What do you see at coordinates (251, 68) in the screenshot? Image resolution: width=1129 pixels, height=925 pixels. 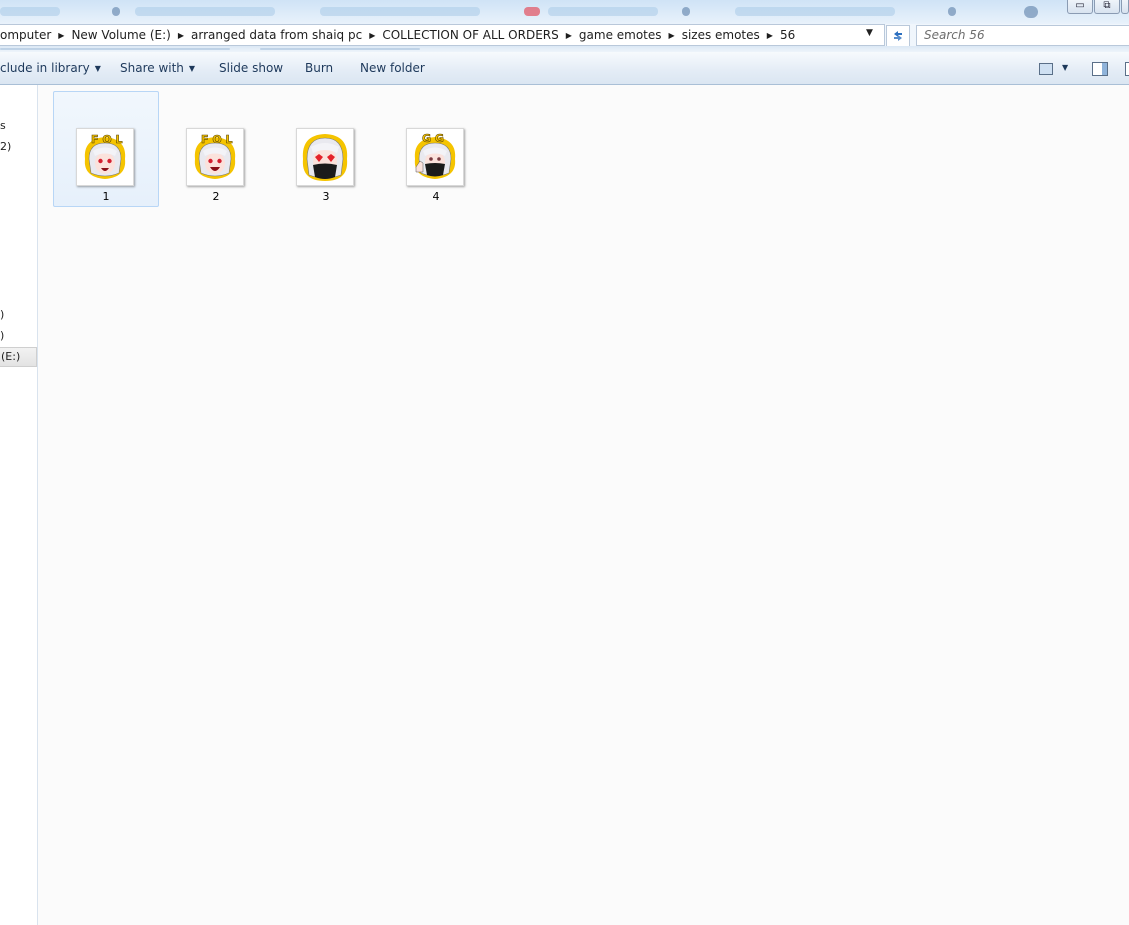 I see `slide-show-button: Slide show` at bounding box center [251, 68].